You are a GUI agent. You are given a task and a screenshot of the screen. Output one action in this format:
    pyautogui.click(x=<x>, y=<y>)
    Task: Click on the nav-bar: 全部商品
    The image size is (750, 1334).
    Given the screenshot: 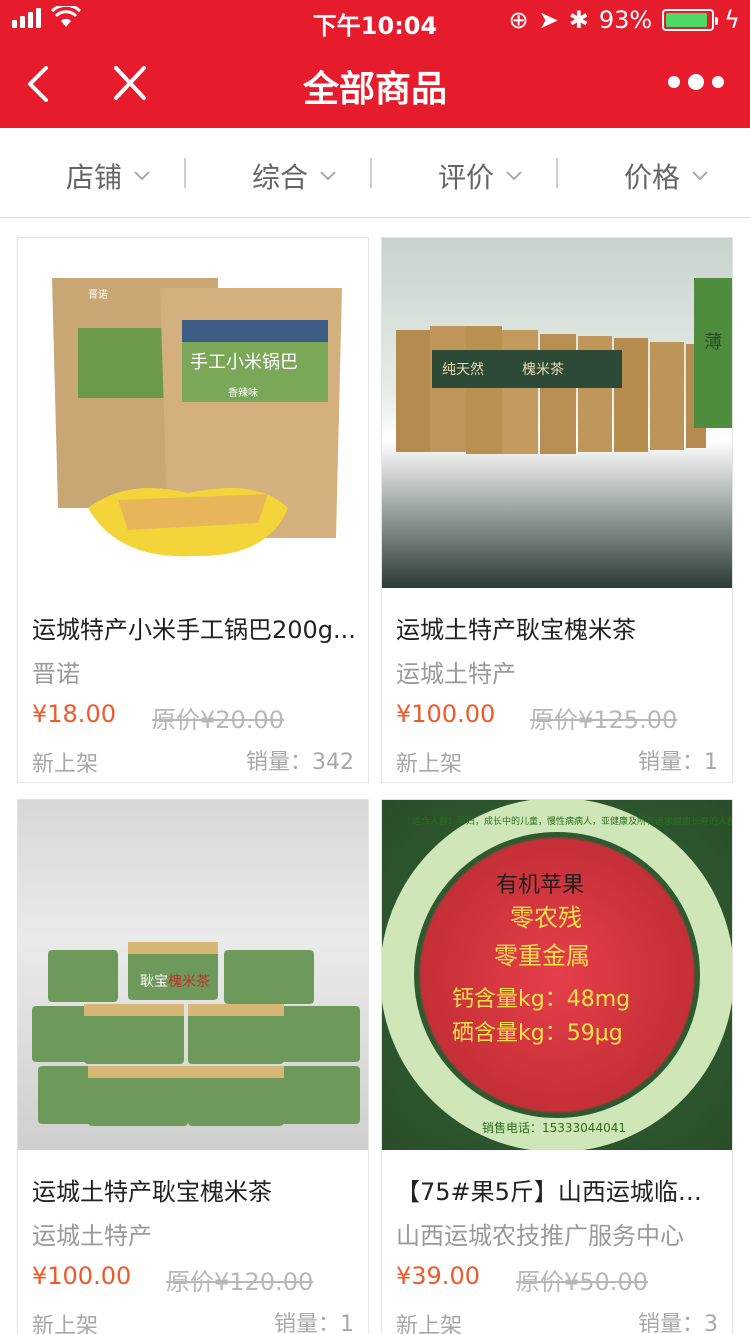 What is the action you would take?
    pyautogui.click(x=375, y=84)
    